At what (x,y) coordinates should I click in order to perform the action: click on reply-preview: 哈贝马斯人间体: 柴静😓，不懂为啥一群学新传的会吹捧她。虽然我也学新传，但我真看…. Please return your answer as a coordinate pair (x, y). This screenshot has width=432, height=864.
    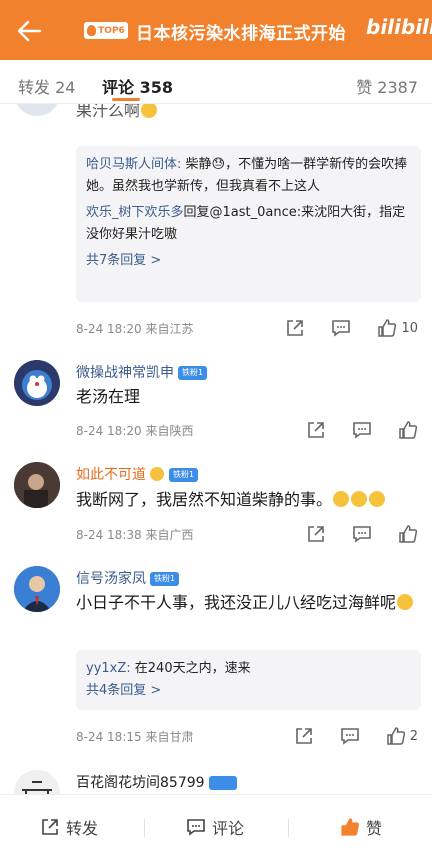
    Looking at the image, I should click on (248, 224).